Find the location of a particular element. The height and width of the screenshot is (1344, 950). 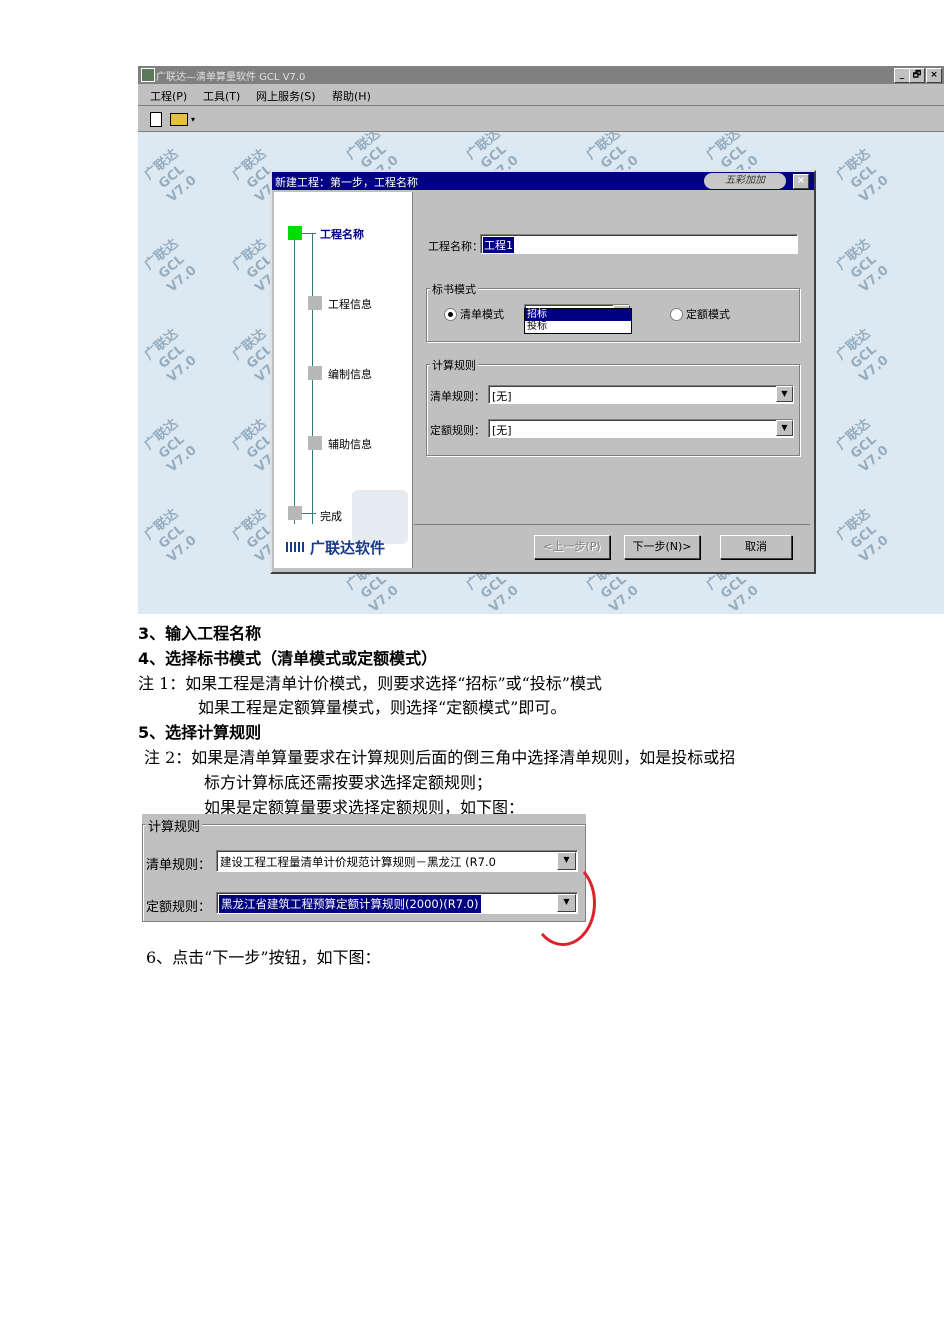

snippet-quota-rule-select: 黑龙江省建筑工程预算定额计算规则(2000)(R7.0) ▼ is located at coordinates (397, 903).